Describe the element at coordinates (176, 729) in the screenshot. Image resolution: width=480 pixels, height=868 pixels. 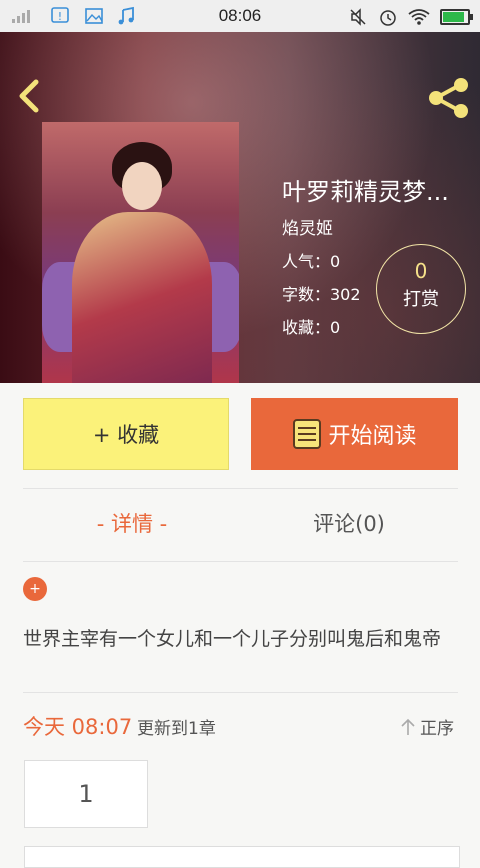
I see `update-text: 更新到1章` at that location.